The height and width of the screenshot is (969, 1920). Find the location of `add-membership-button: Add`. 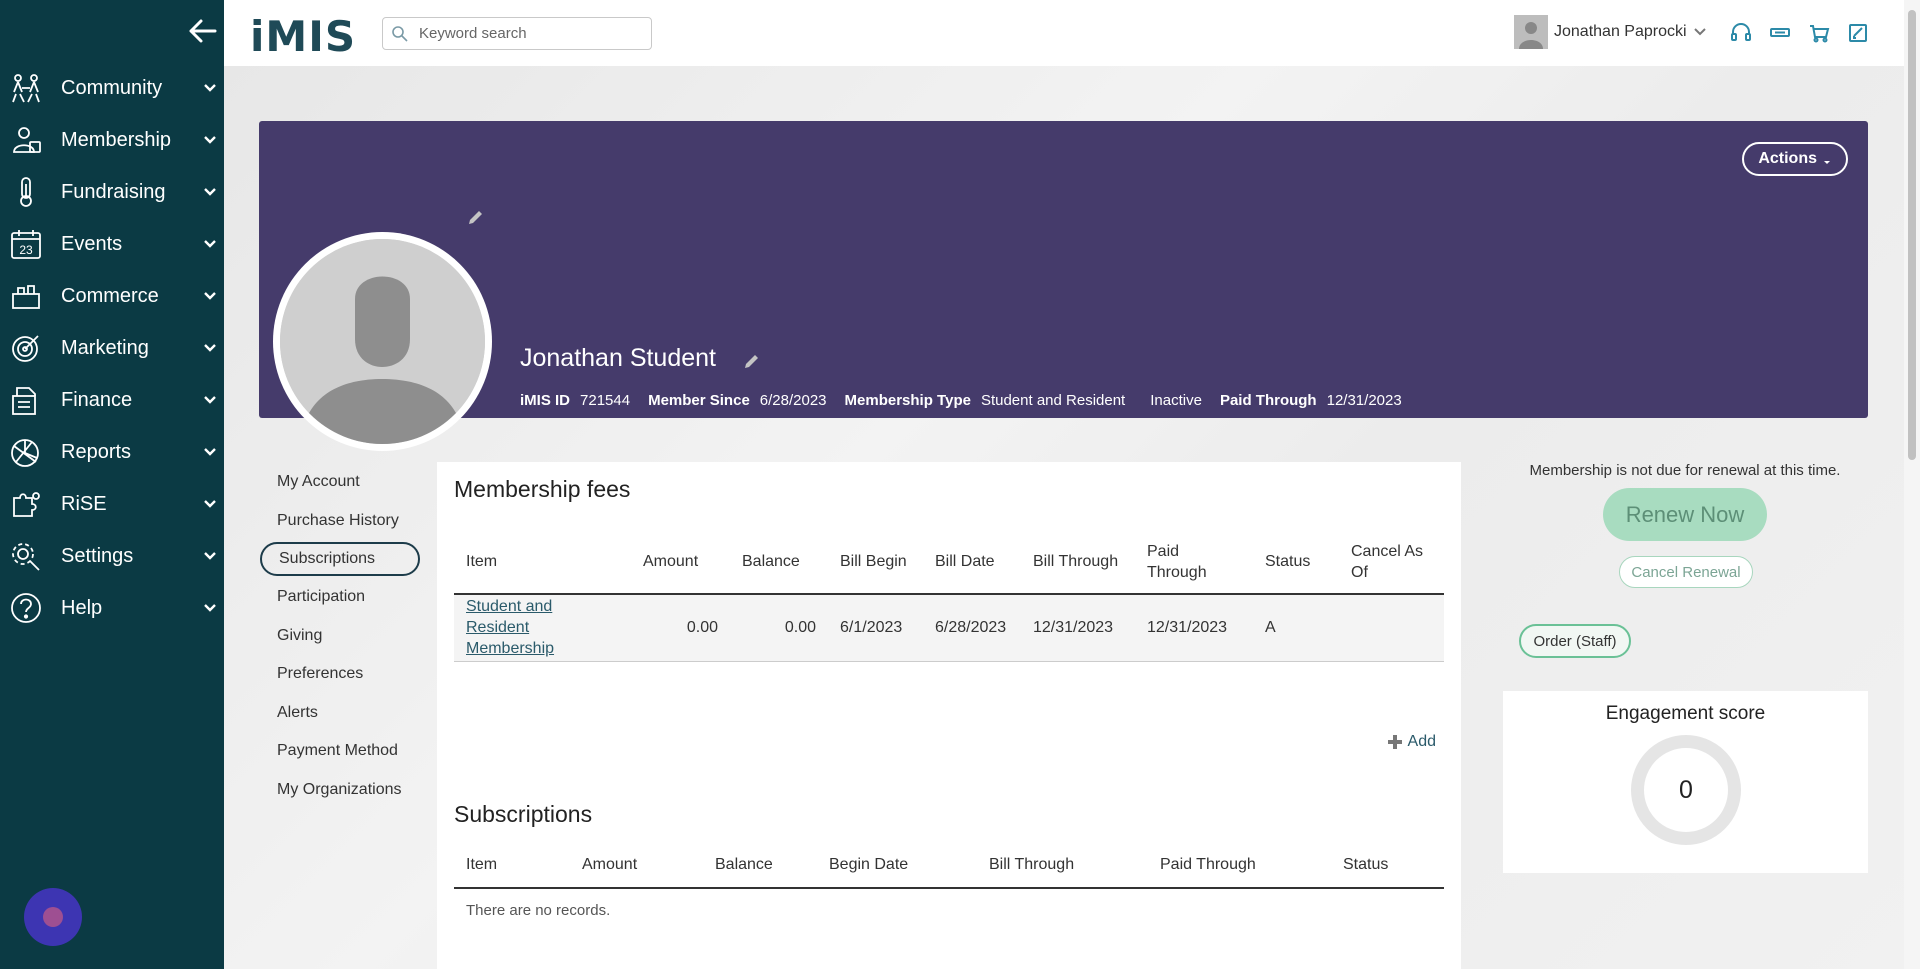

add-membership-button: Add is located at coordinates (1411, 742).